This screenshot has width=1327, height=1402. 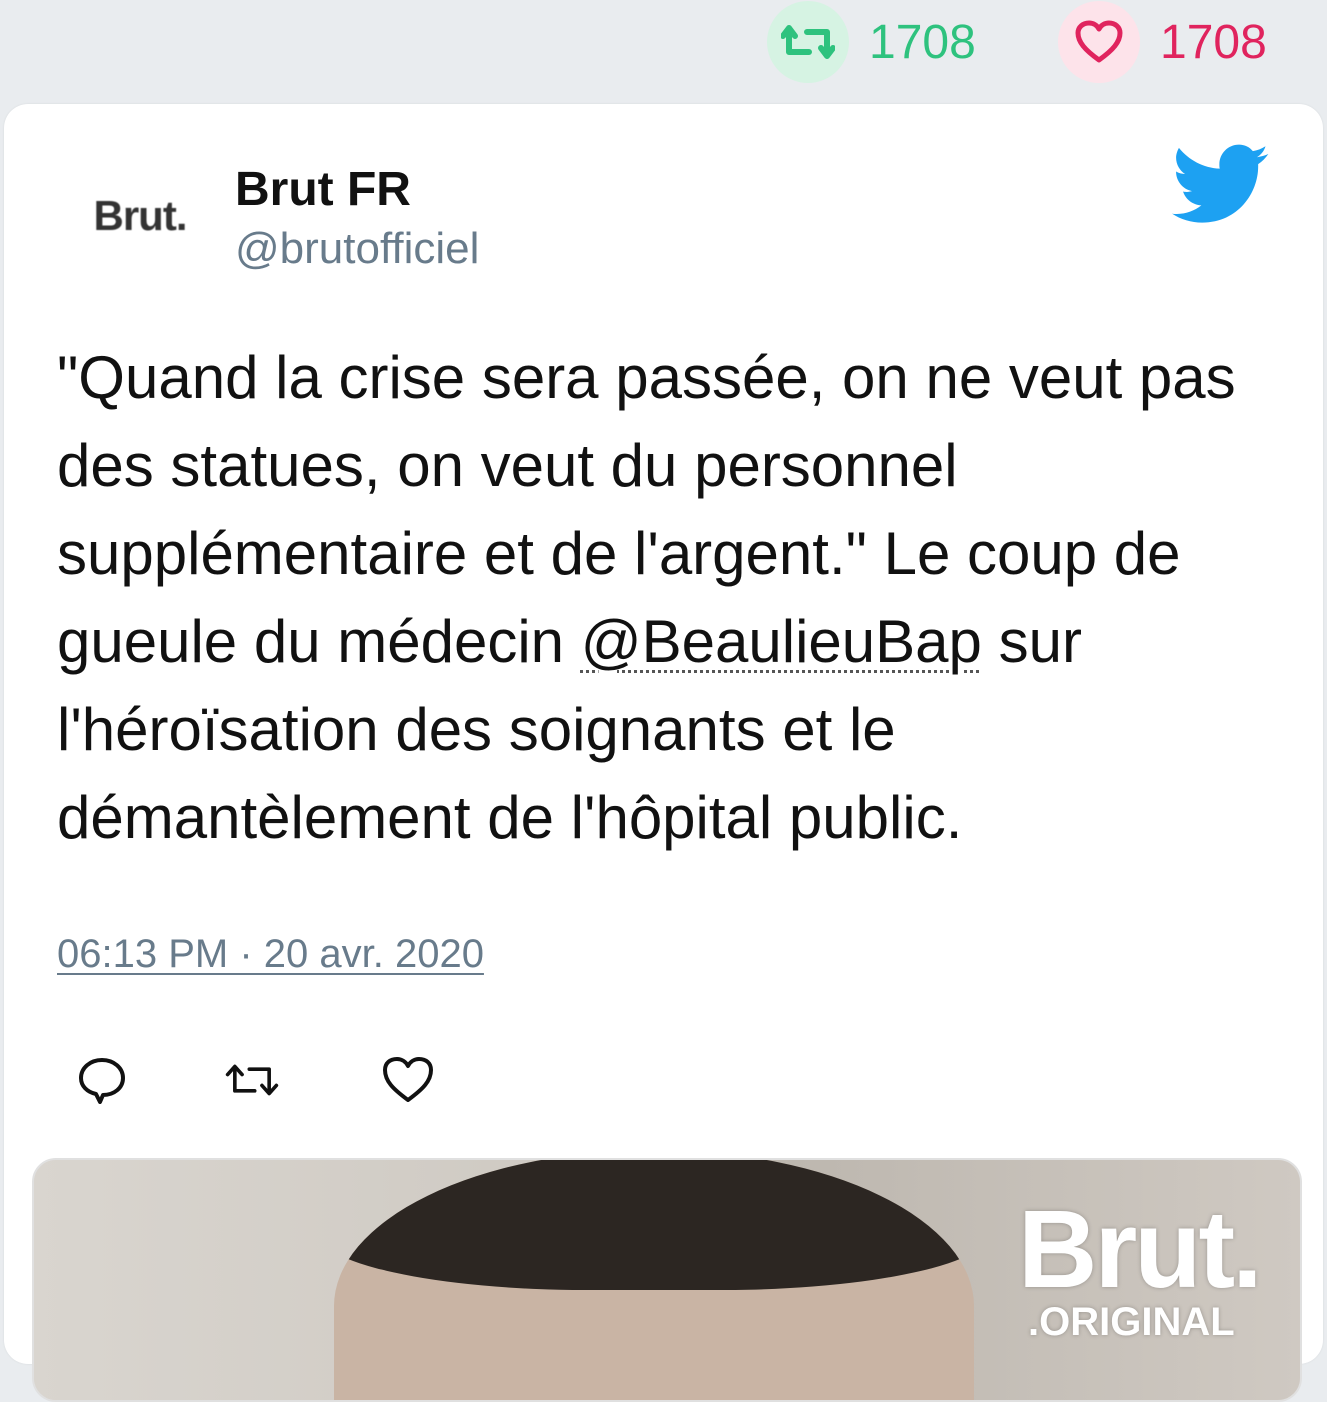 I want to click on logo-main-text: Brut., so click(x=1140, y=1249).